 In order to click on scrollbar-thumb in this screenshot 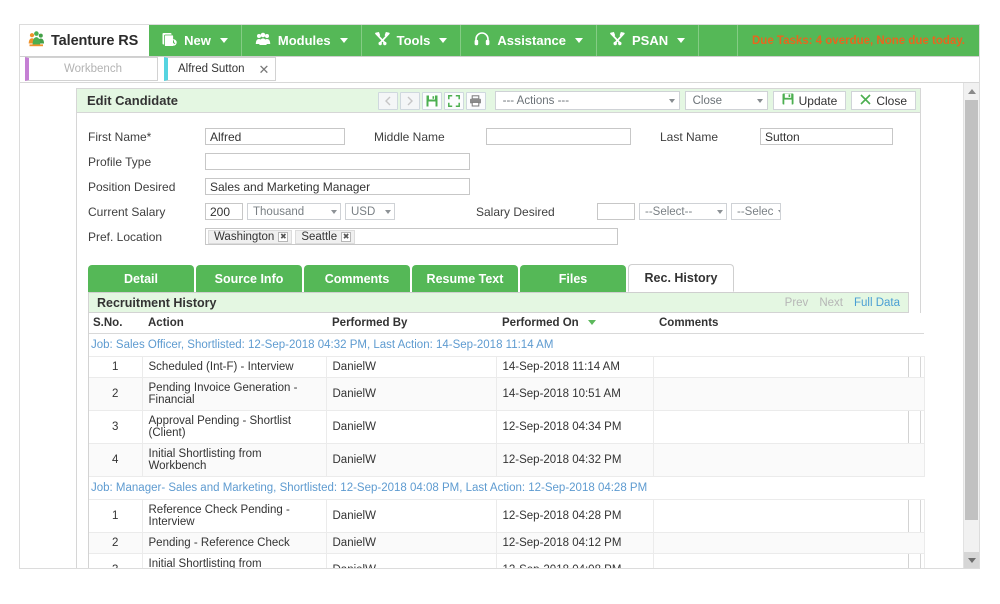, I will do `click(971, 310)`.